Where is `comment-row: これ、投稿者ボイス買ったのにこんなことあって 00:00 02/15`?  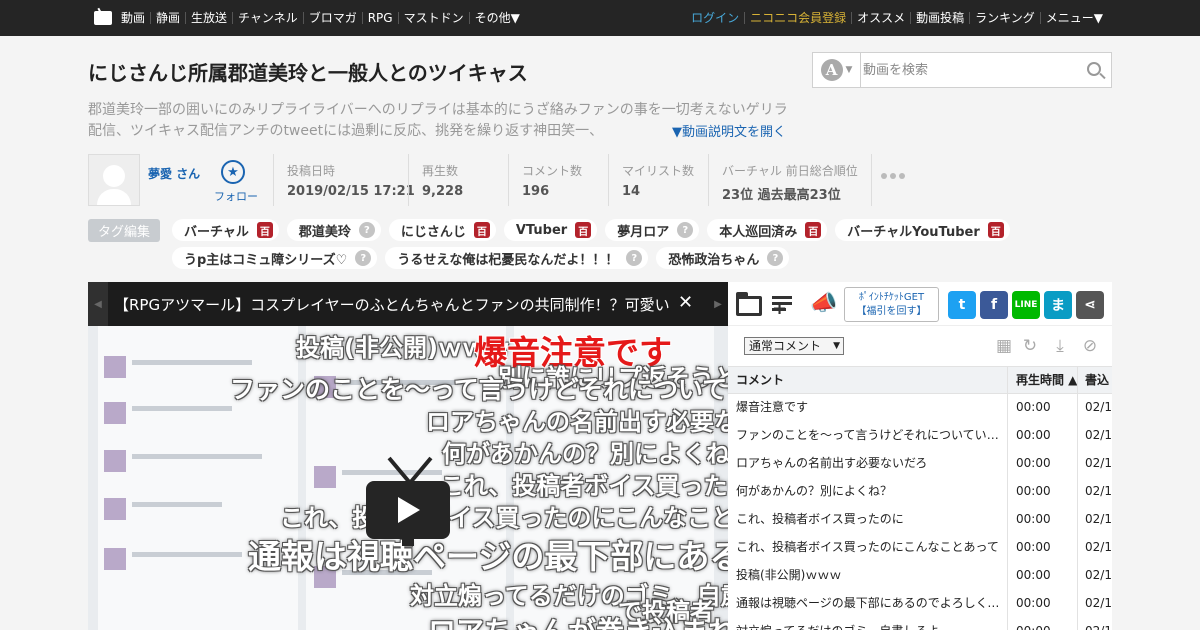
comment-row: これ、投稿者ボイス買ったのにこんなことあって 00:00 02/15 is located at coordinates (920, 548).